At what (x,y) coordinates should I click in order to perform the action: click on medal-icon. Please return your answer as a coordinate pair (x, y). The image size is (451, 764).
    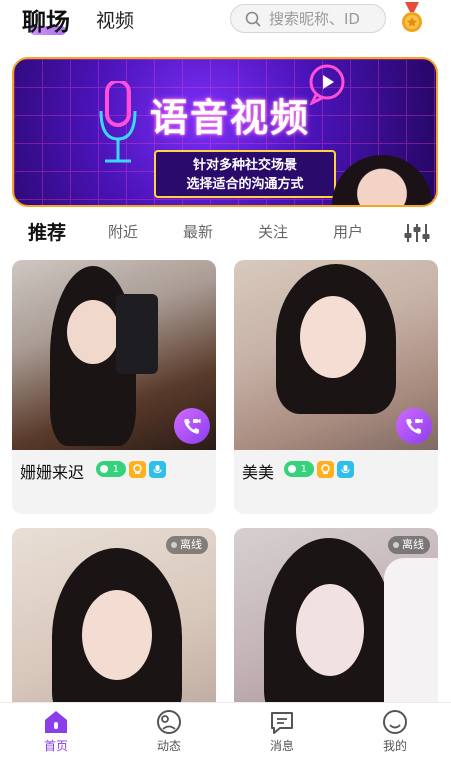
    Looking at the image, I should click on (412, 18).